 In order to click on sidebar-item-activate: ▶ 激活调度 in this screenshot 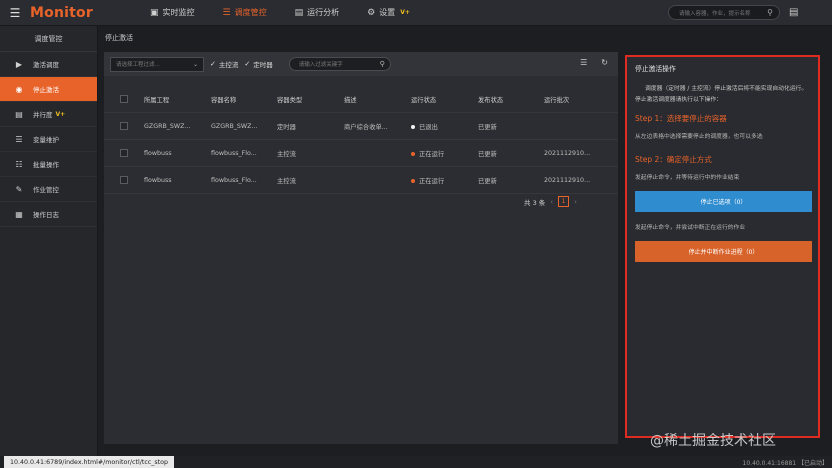, I will do `click(48, 64)`.